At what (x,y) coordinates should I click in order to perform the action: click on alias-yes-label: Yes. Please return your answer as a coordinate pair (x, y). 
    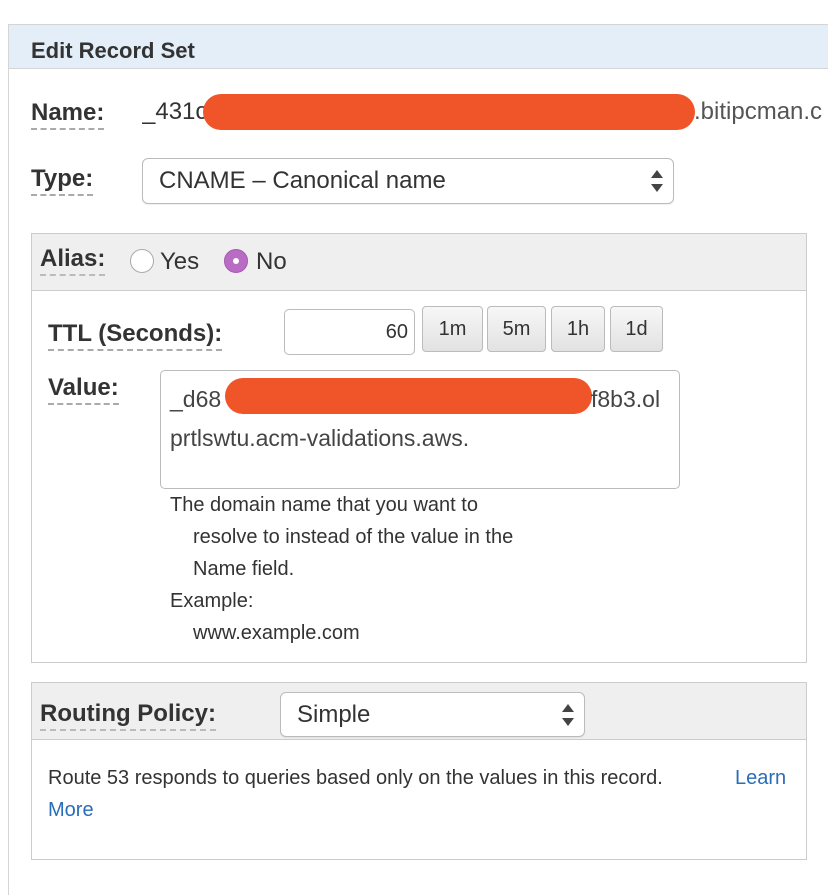
    Looking at the image, I should click on (179, 262).